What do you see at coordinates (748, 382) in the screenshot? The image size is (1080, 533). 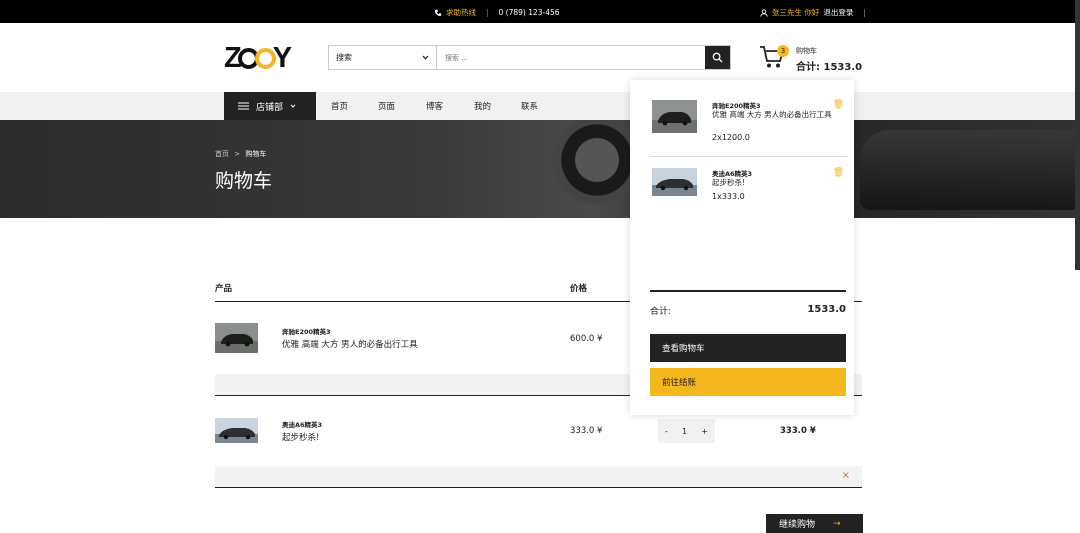 I see `checkout-button: 前往结账` at bounding box center [748, 382].